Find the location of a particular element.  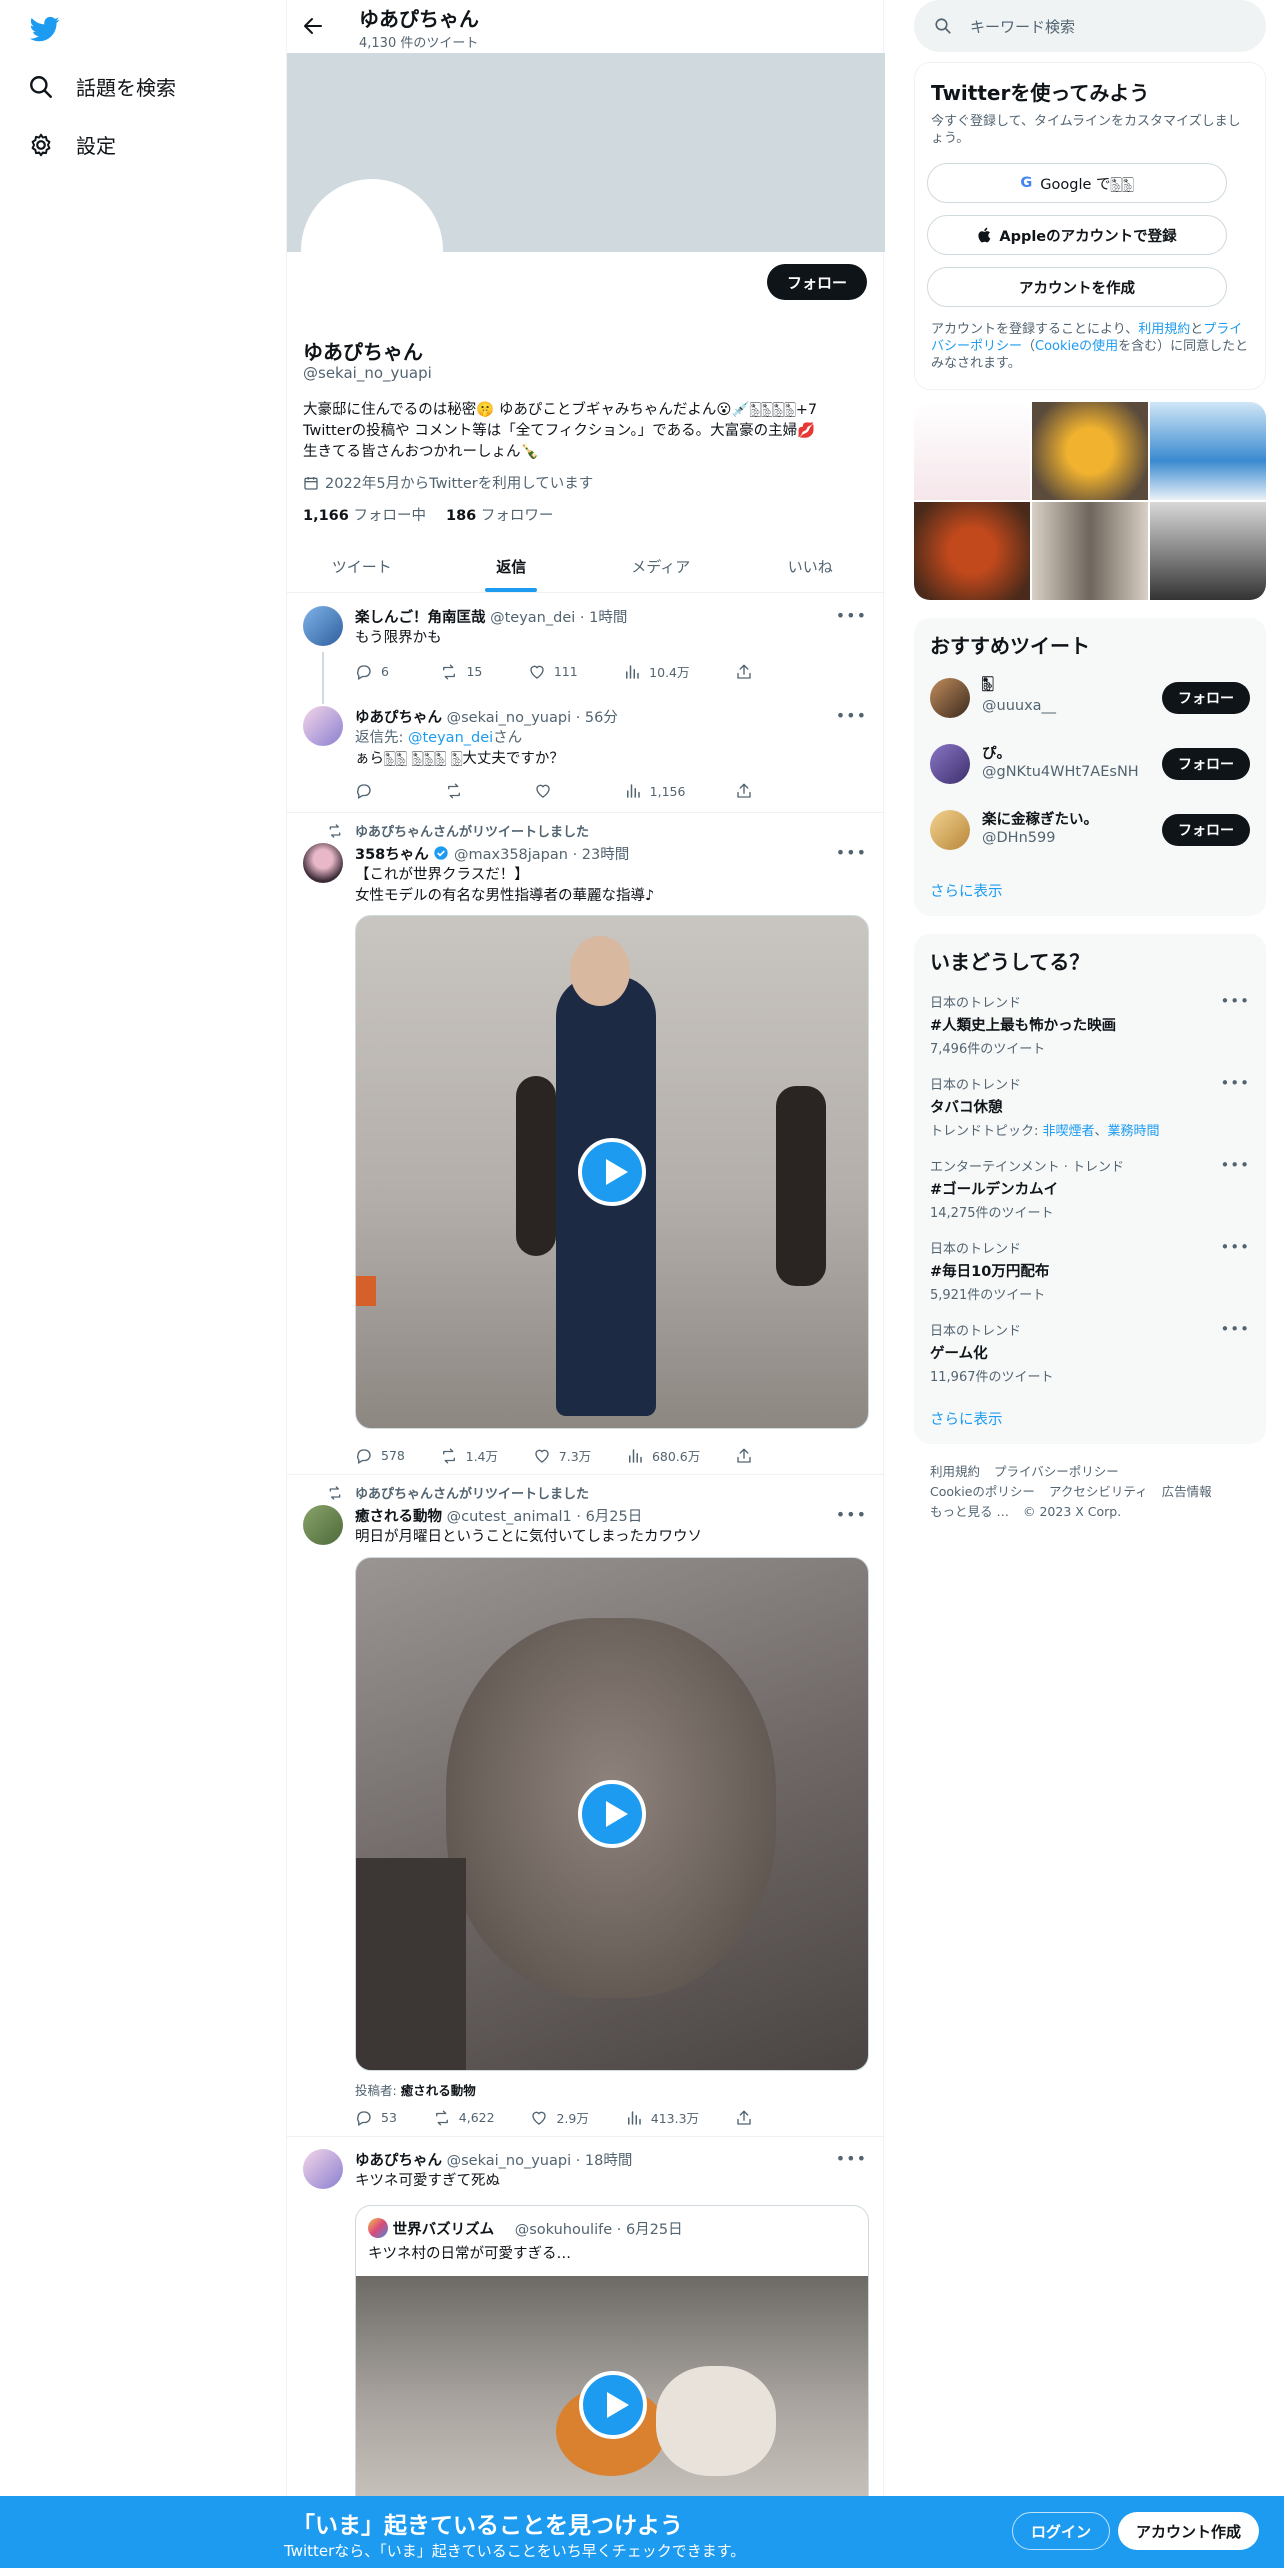

author-name: 癒される動物 is located at coordinates (398, 1517).